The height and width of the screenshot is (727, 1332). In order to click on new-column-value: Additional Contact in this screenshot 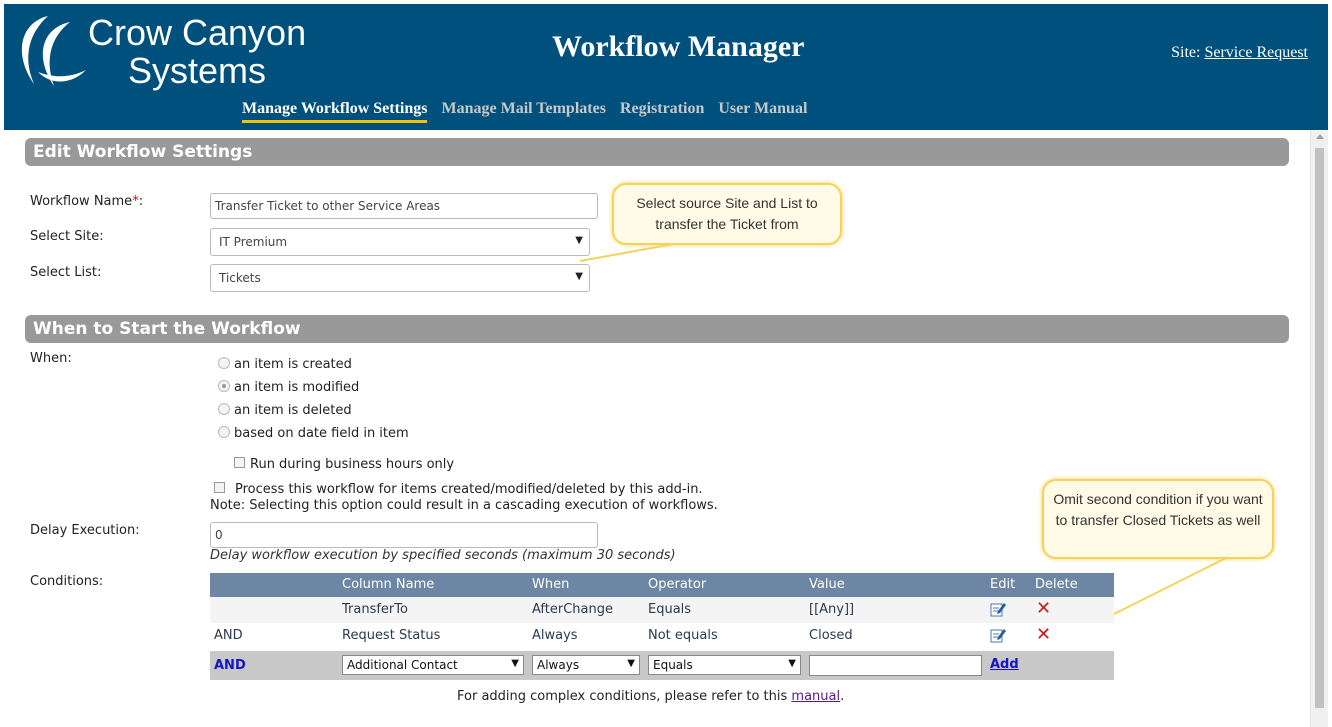, I will do `click(402, 665)`.